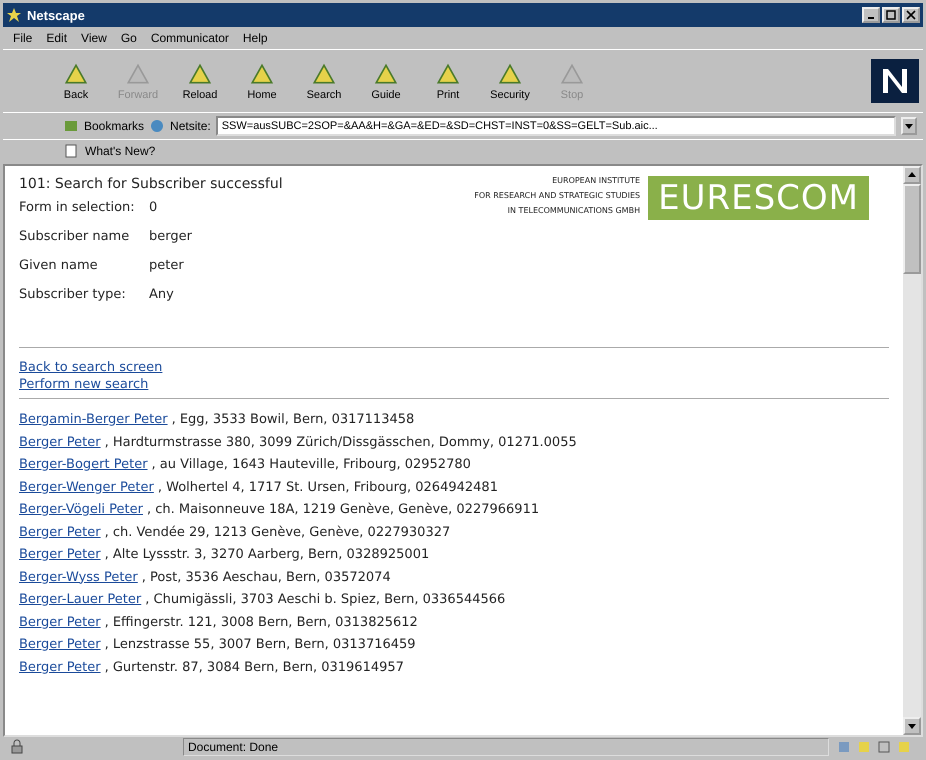 Image resolution: width=926 pixels, height=760 pixels. Describe the element at coordinates (277, 532) in the screenshot. I see `result-details: , ch. Vendée 29, 1213 Genève, Genève, 0227930327` at that location.